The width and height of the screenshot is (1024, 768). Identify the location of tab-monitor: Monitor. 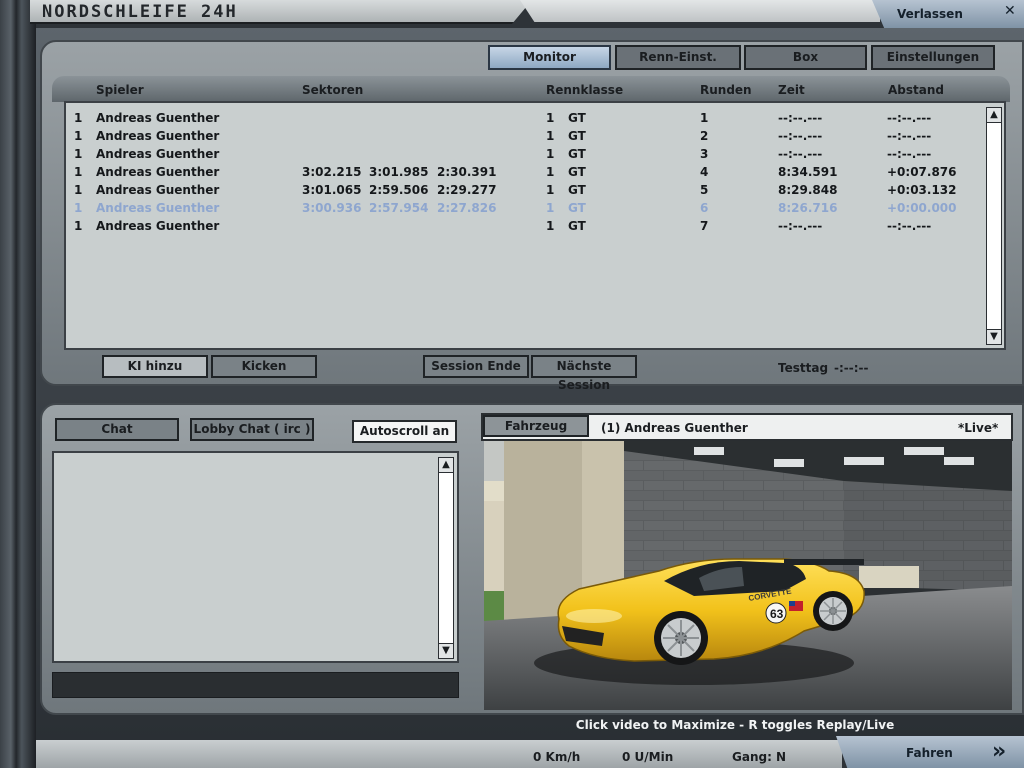
(549, 57).